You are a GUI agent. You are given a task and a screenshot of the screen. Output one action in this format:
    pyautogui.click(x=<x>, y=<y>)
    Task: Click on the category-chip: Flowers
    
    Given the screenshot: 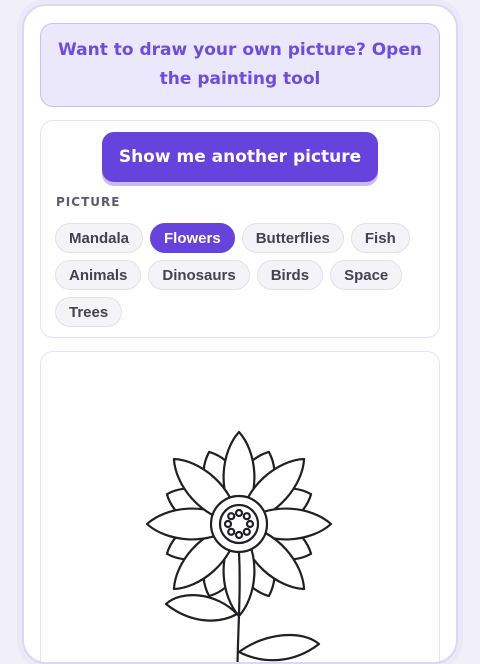 What is the action you would take?
    pyautogui.click(x=192, y=238)
    